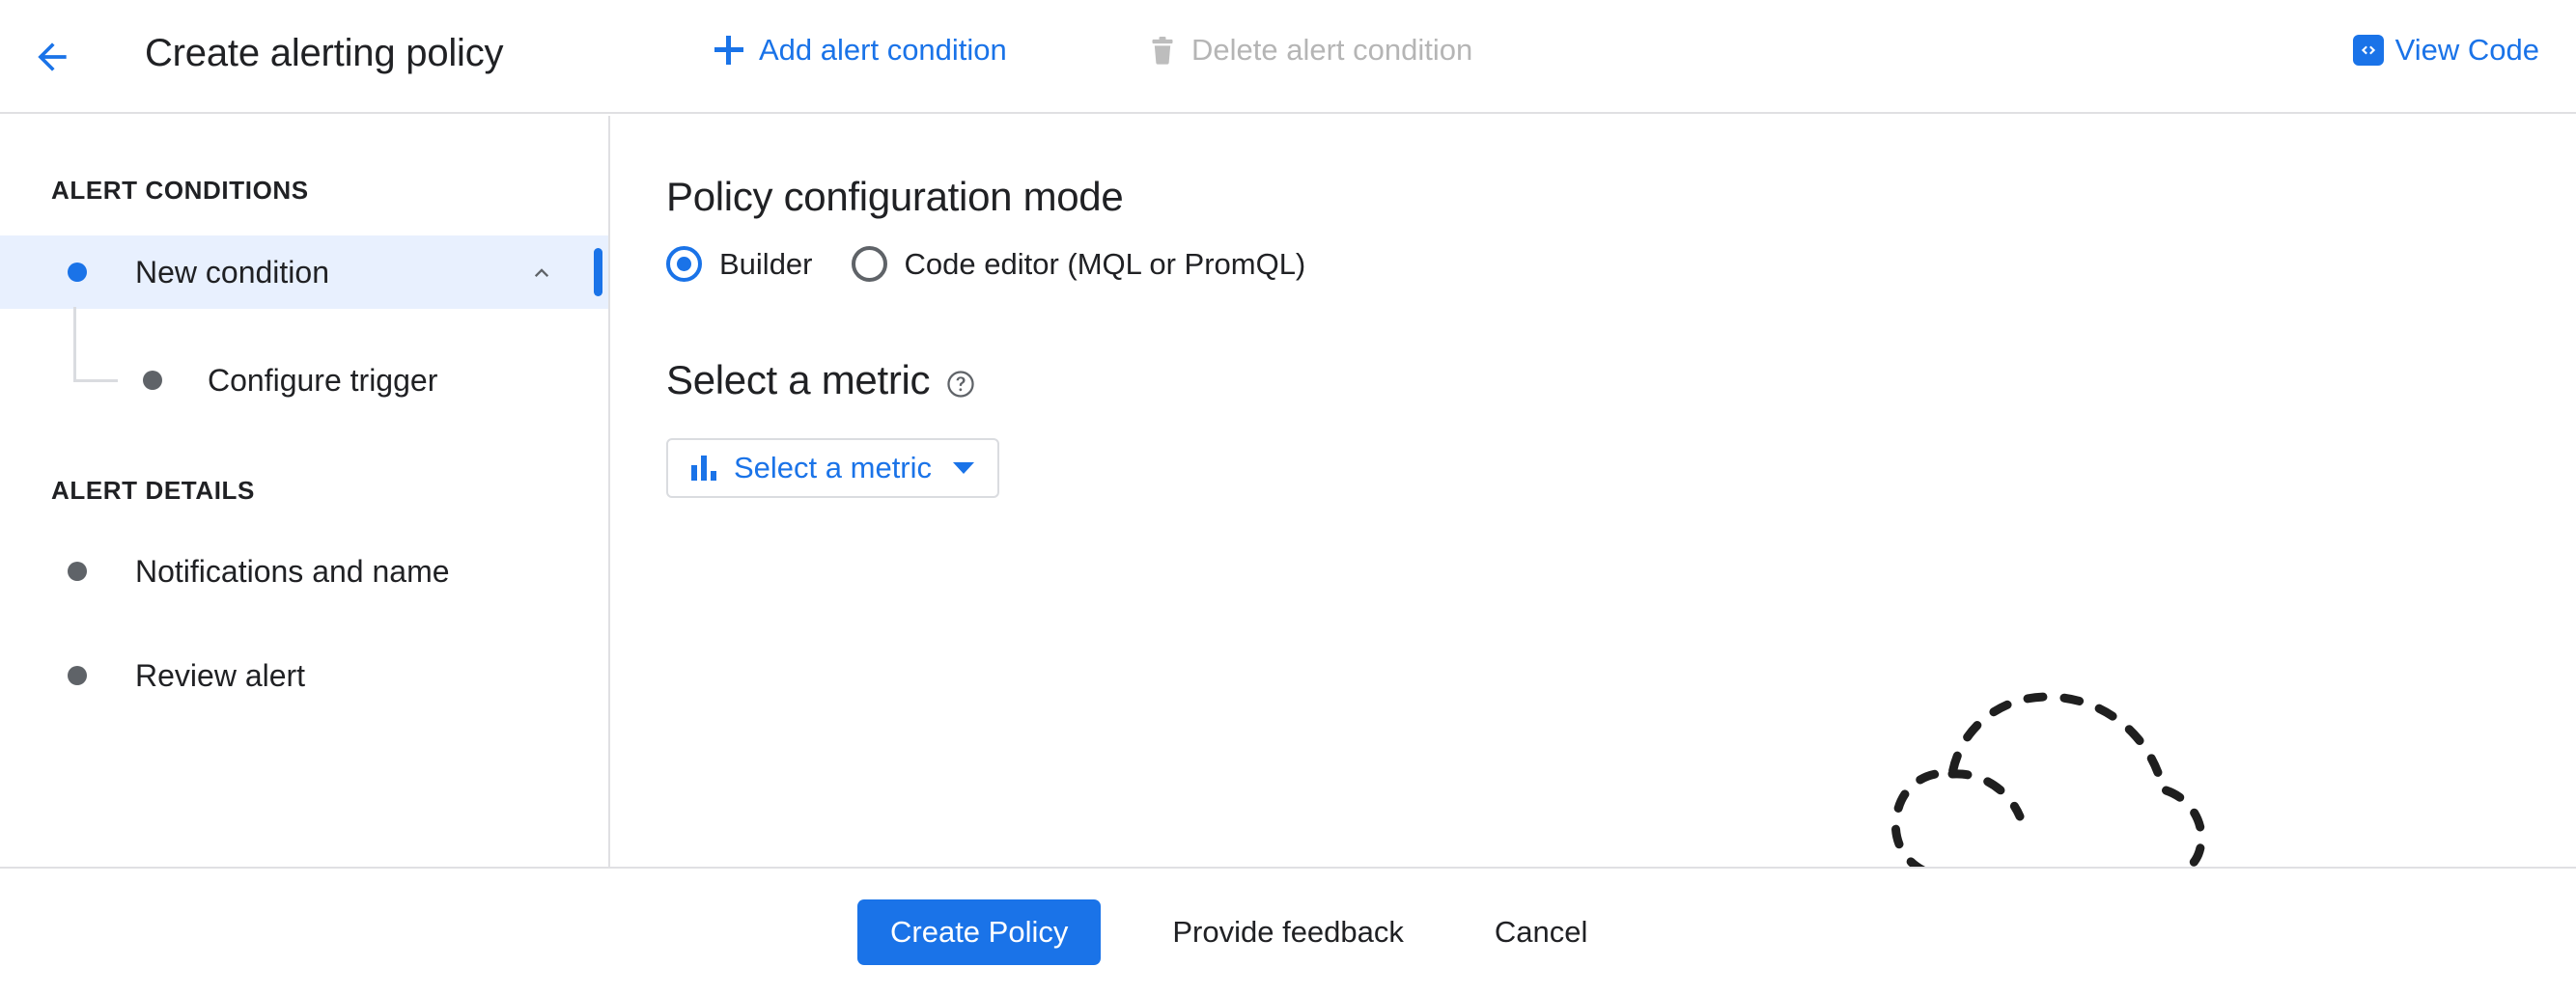 The width and height of the screenshot is (2576, 995). Describe the element at coordinates (1332, 50) in the screenshot. I see `delete-alert-condition-label: Delete alert condition` at that location.